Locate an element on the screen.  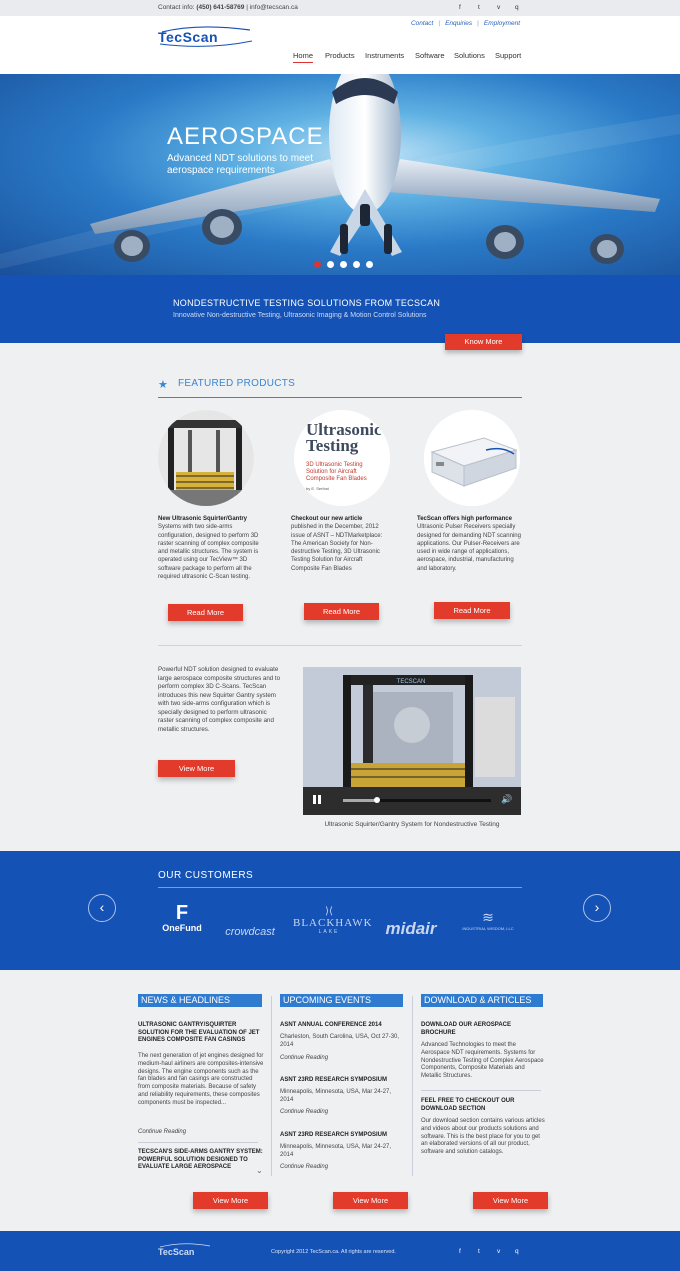
downloads-view-more-button: View More is located at coordinates (510, 1200).